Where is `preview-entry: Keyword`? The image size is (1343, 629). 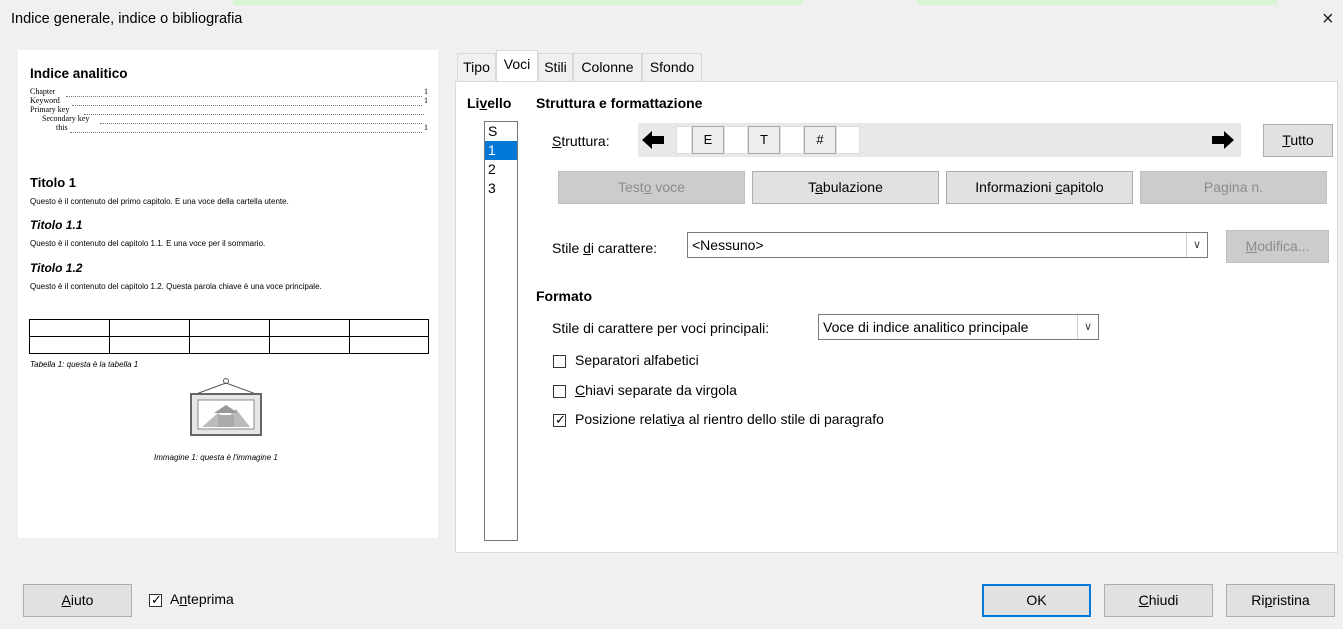 preview-entry: Keyword is located at coordinates (45, 100).